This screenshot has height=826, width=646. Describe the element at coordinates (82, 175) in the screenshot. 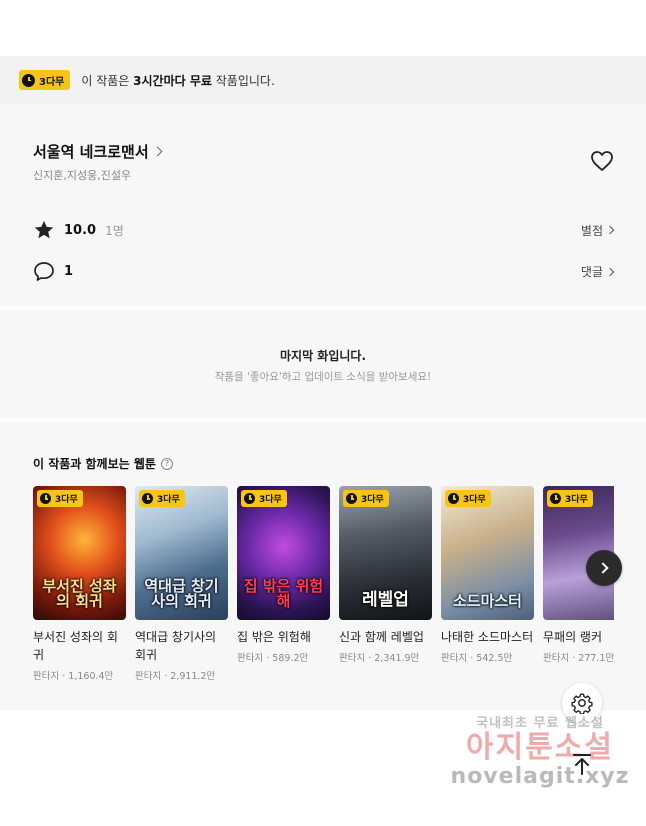

I see `work-authors: 신지훈,지성웅,진설우` at that location.